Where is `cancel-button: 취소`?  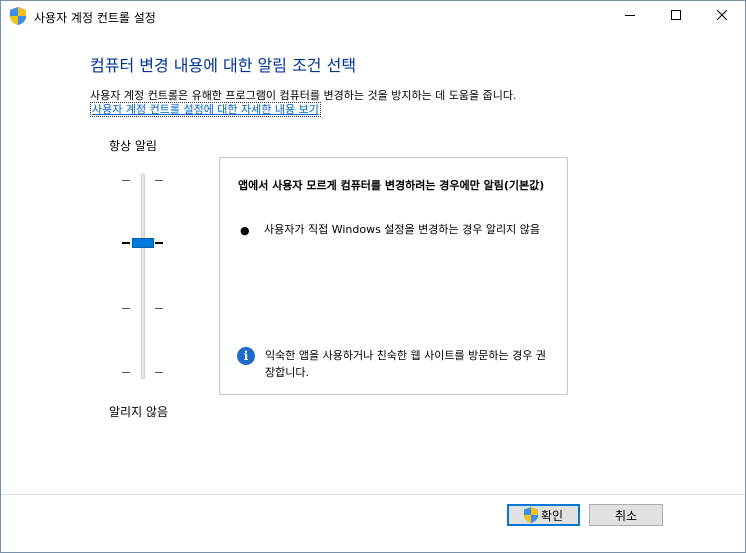 cancel-button: 취소 is located at coordinates (626, 515).